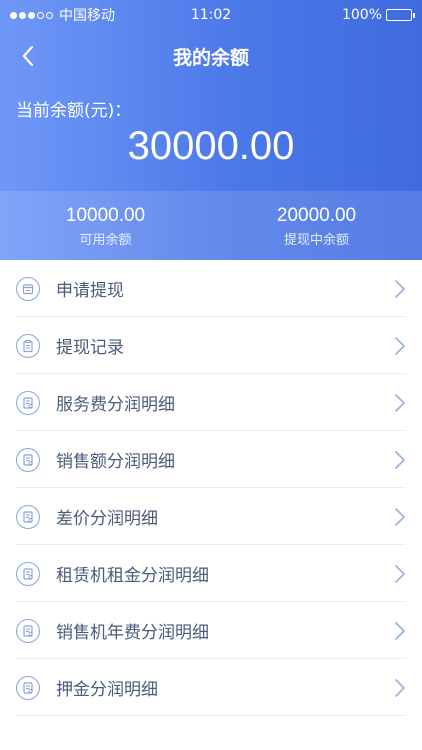  What do you see at coordinates (107, 690) in the screenshot?
I see `menu-item-label: 押金分润明细` at bounding box center [107, 690].